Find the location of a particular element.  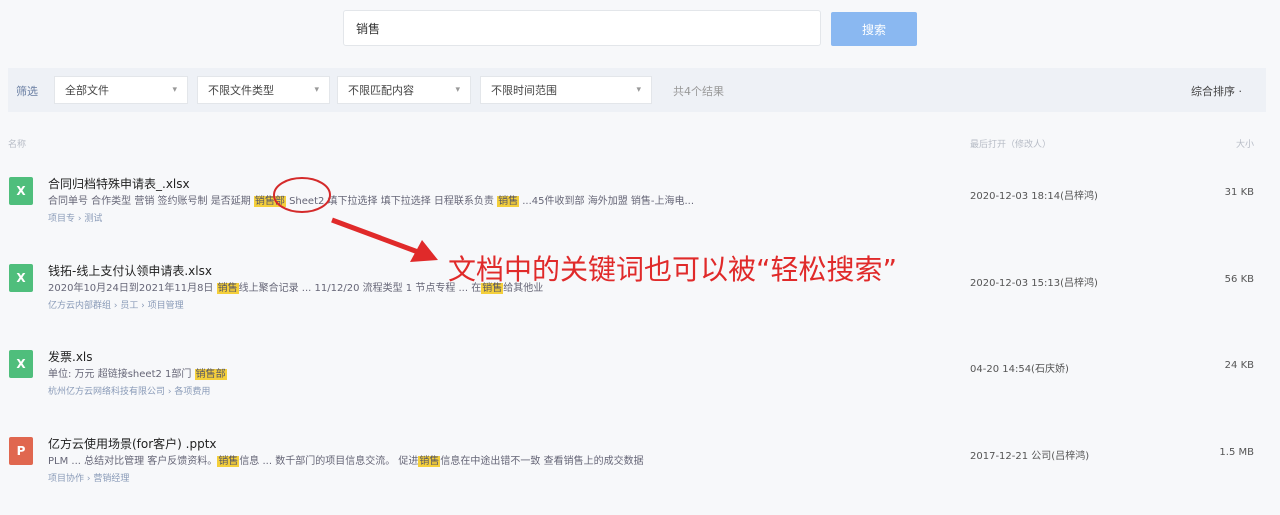

highlight-circle is located at coordinates (302, 195).